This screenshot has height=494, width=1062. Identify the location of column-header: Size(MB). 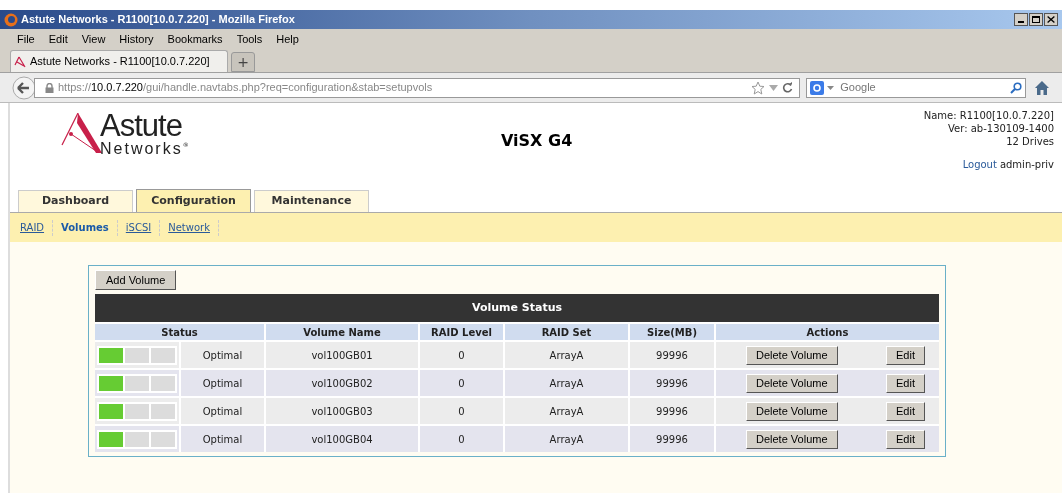
(672, 332).